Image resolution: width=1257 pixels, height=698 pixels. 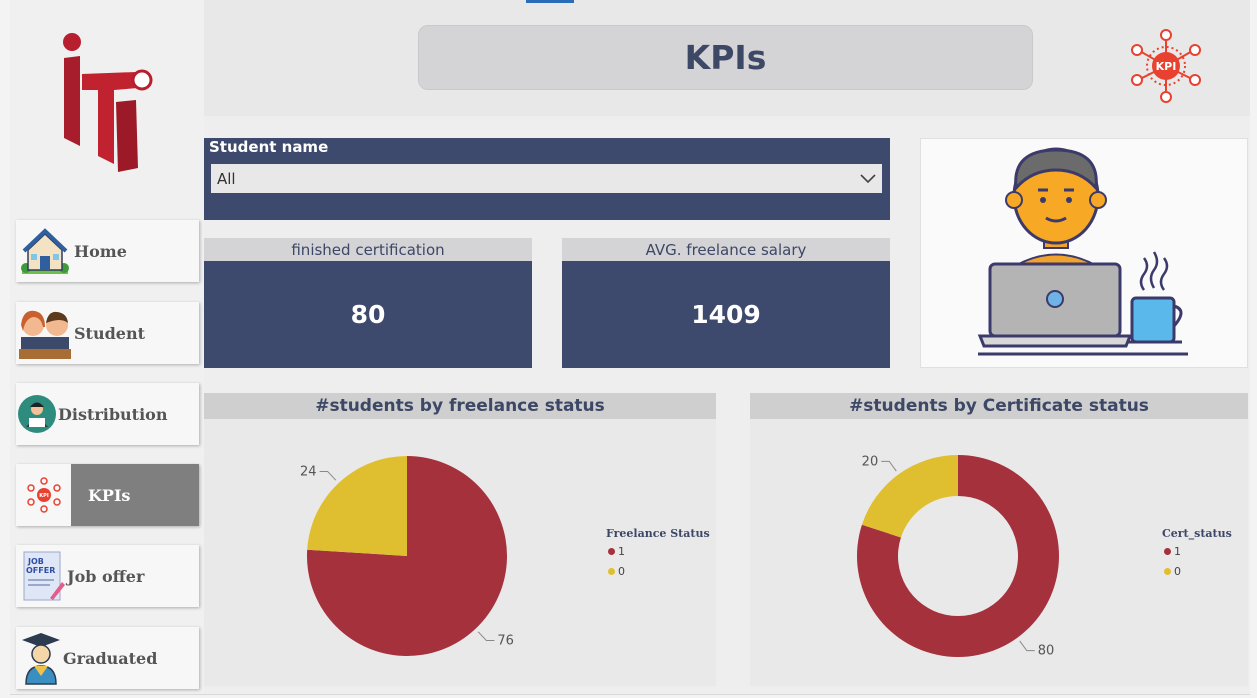 What do you see at coordinates (999, 406) in the screenshot?
I see `chart-title: #students by Certificate status` at bounding box center [999, 406].